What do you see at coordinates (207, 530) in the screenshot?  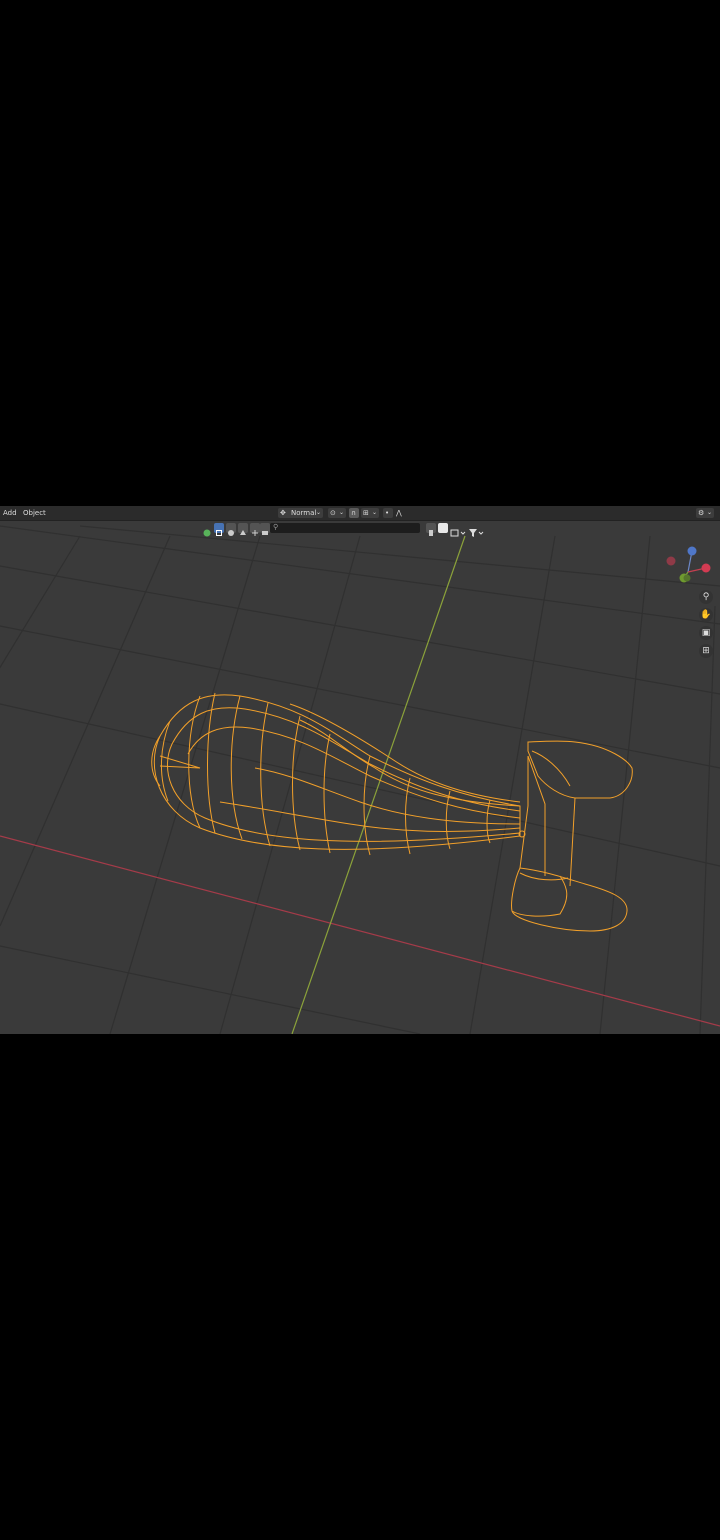 I see `sphere-icon` at bounding box center [207, 530].